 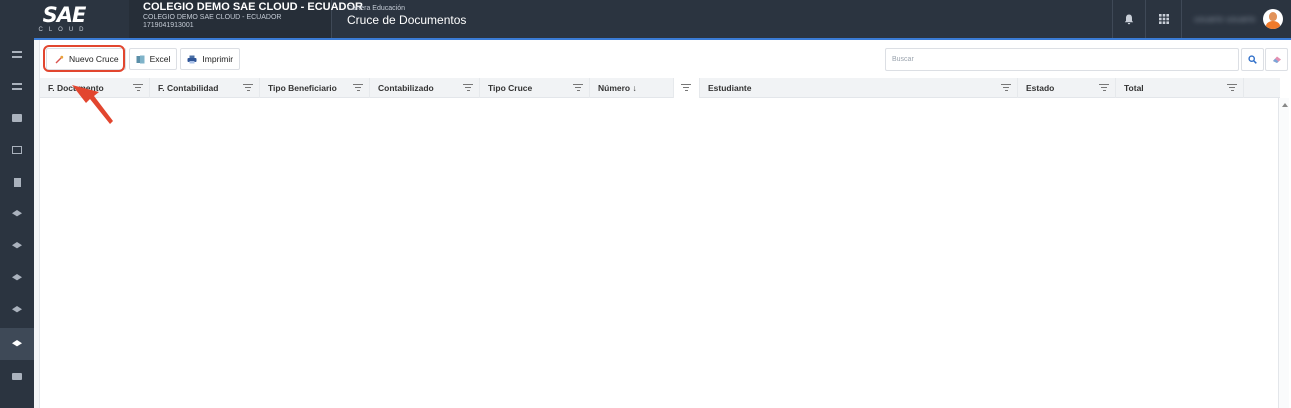 I want to click on document-icon, so click(x=17, y=182).